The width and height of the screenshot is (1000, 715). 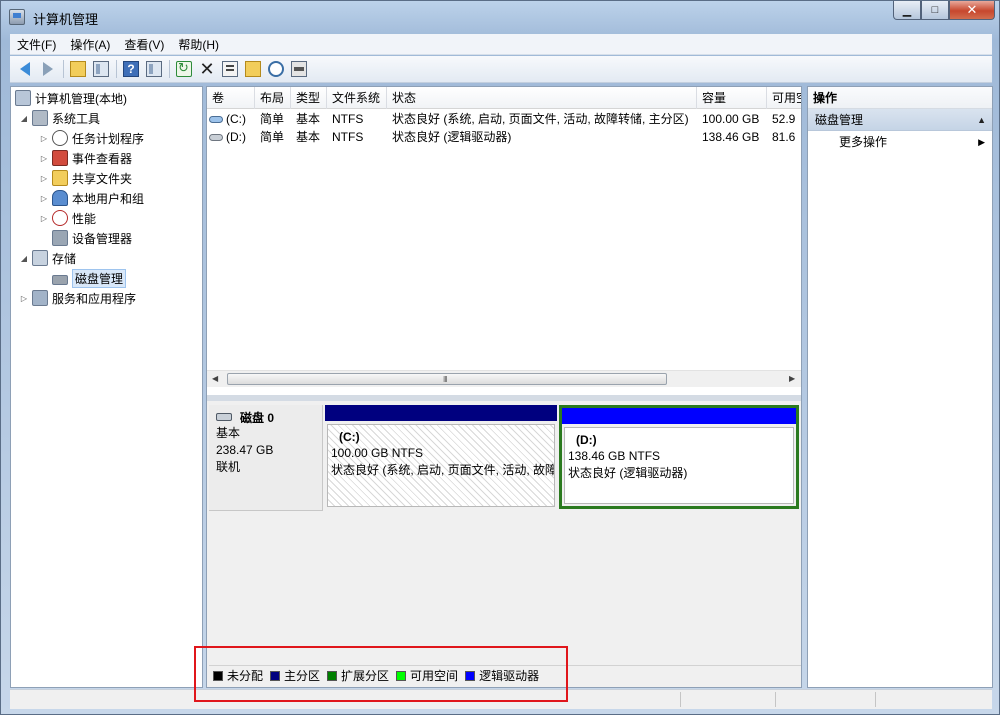 I want to click on properties-icon, so click(x=230, y=69).